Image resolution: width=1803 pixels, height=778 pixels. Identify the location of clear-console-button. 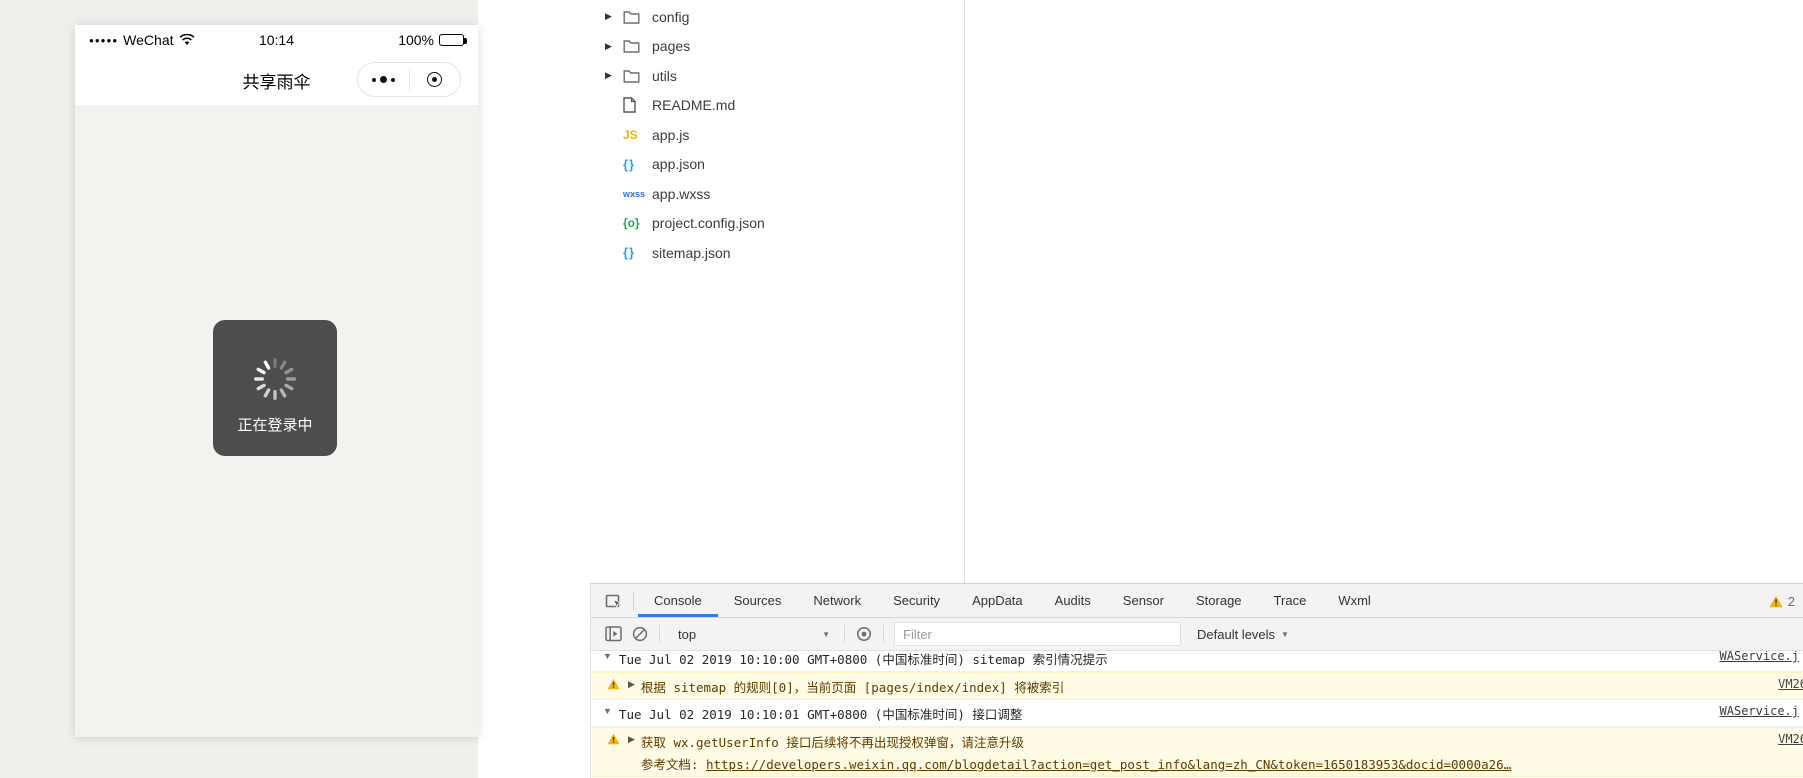
(640, 634).